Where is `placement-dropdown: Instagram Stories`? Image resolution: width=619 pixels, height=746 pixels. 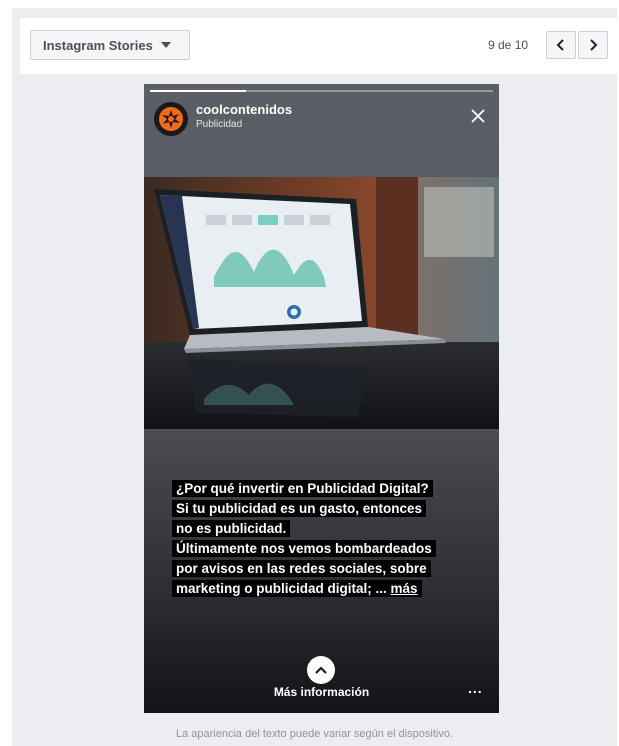
placement-dropdown: Instagram Stories is located at coordinates (110, 45).